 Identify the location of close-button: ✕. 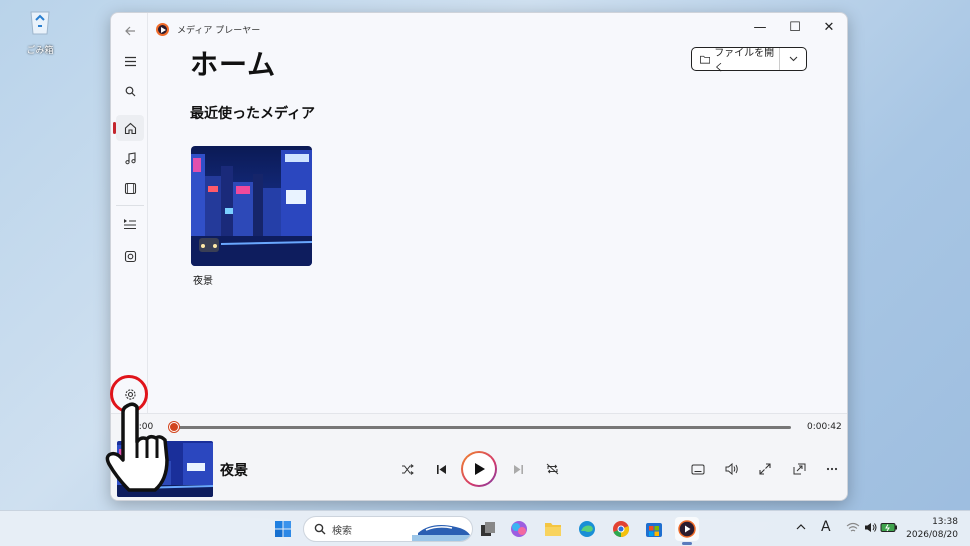
(829, 27).